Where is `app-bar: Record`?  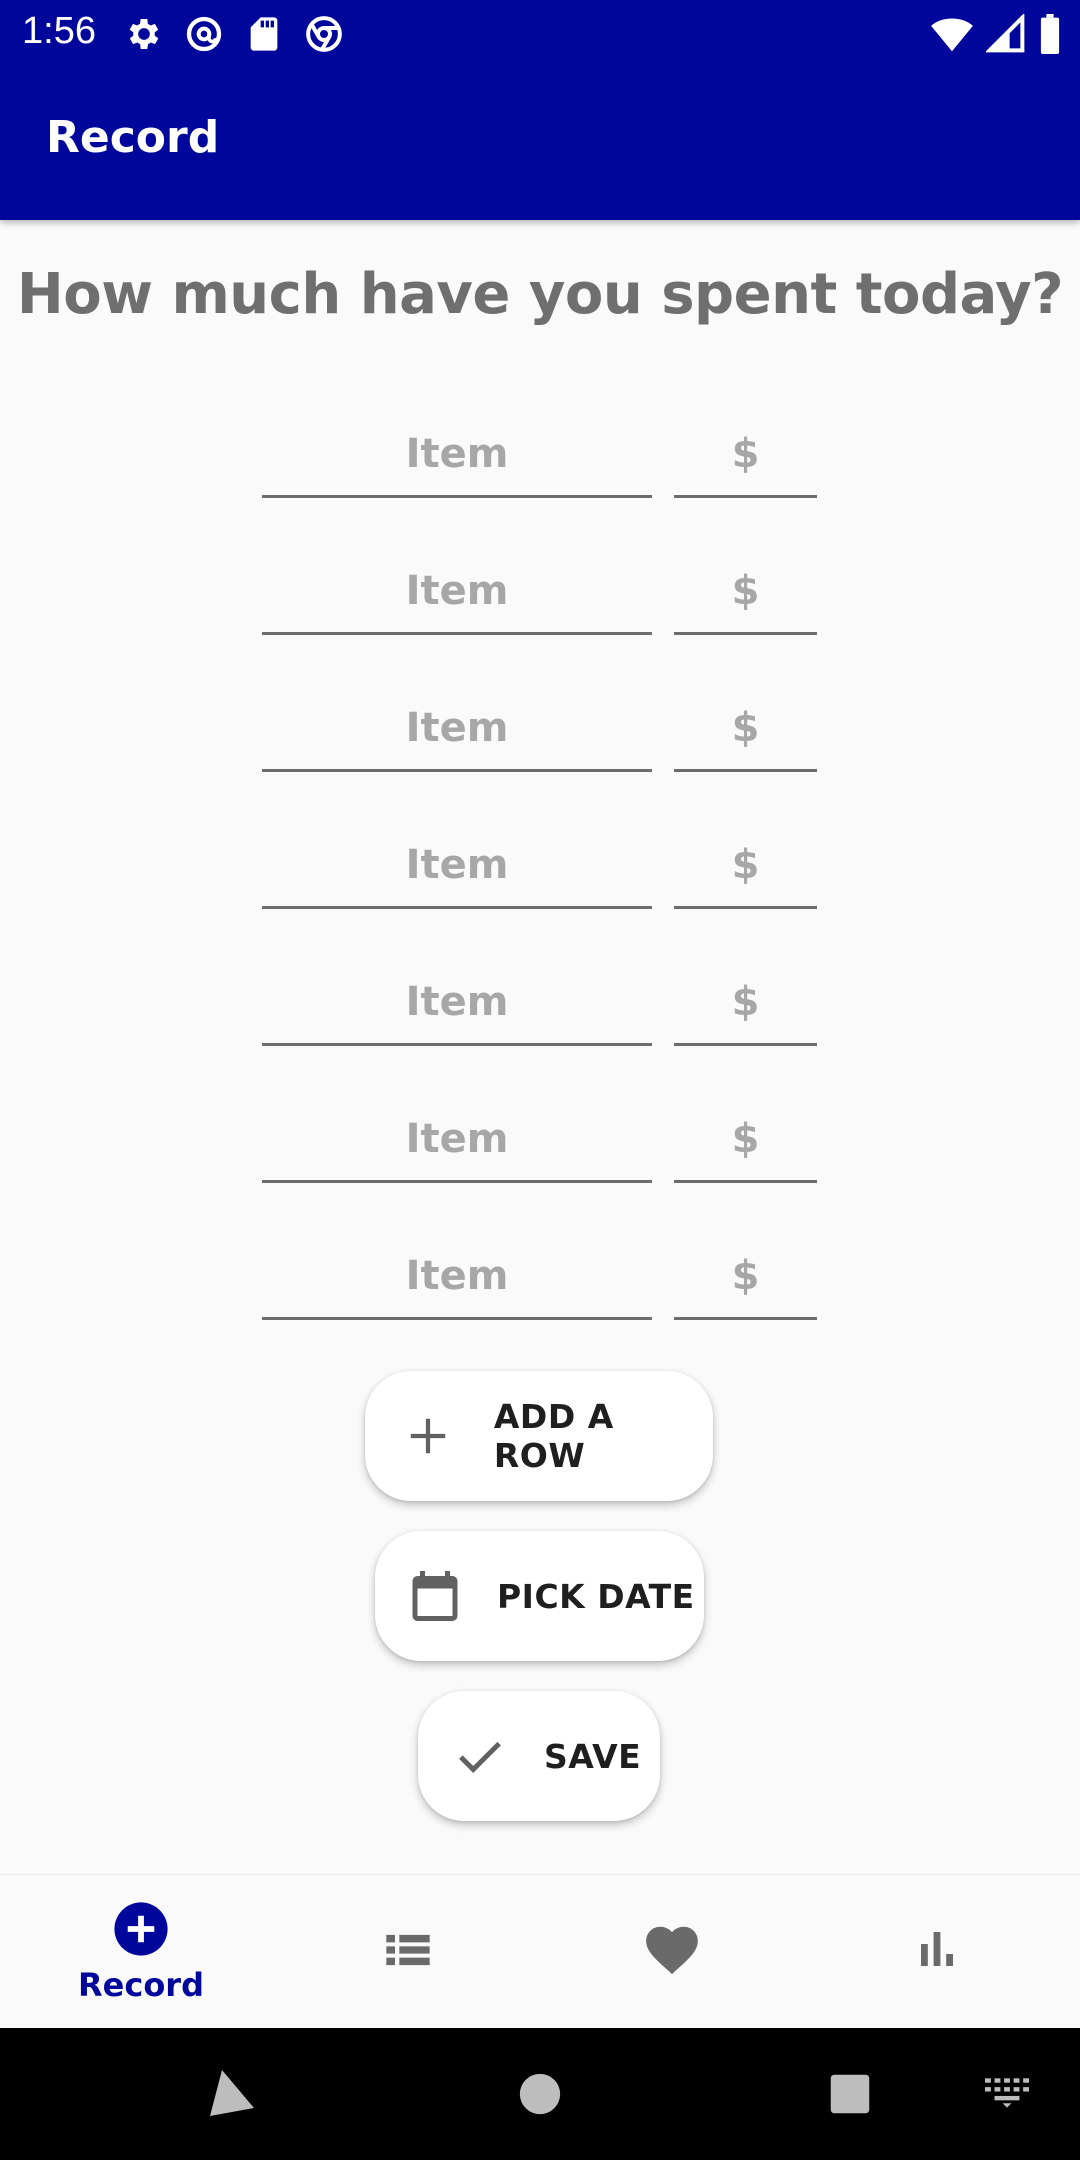
app-bar: Record is located at coordinates (540, 143).